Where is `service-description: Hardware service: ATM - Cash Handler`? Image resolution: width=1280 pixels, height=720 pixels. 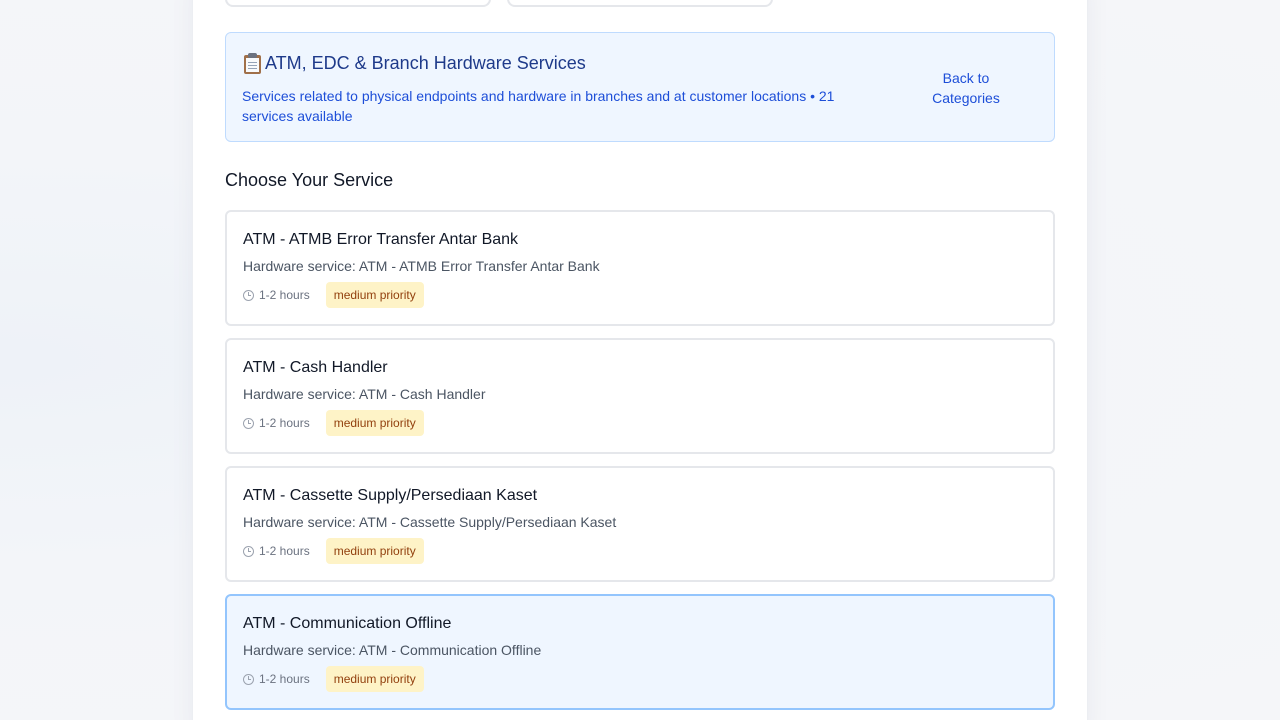 service-description: Hardware service: ATM - Cash Handler is located at coordinates (364, 394).